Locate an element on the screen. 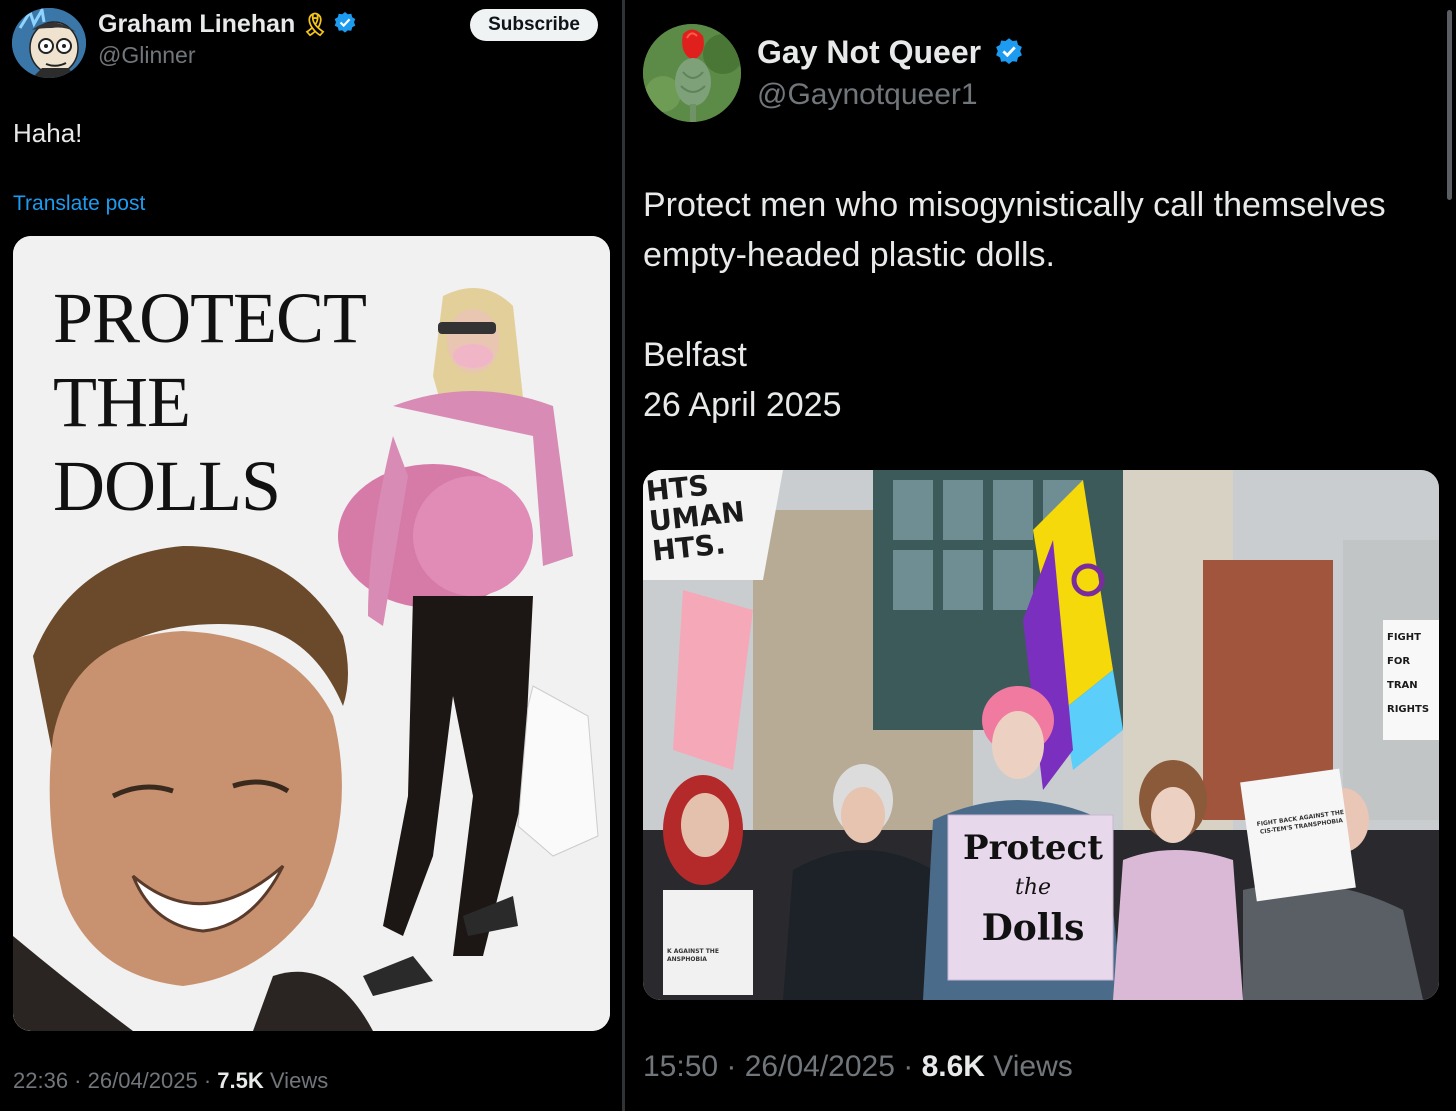  post-meta: 22:36 · 26/04/2025 · 7.5K Views is located at coordinates (171, 1080).